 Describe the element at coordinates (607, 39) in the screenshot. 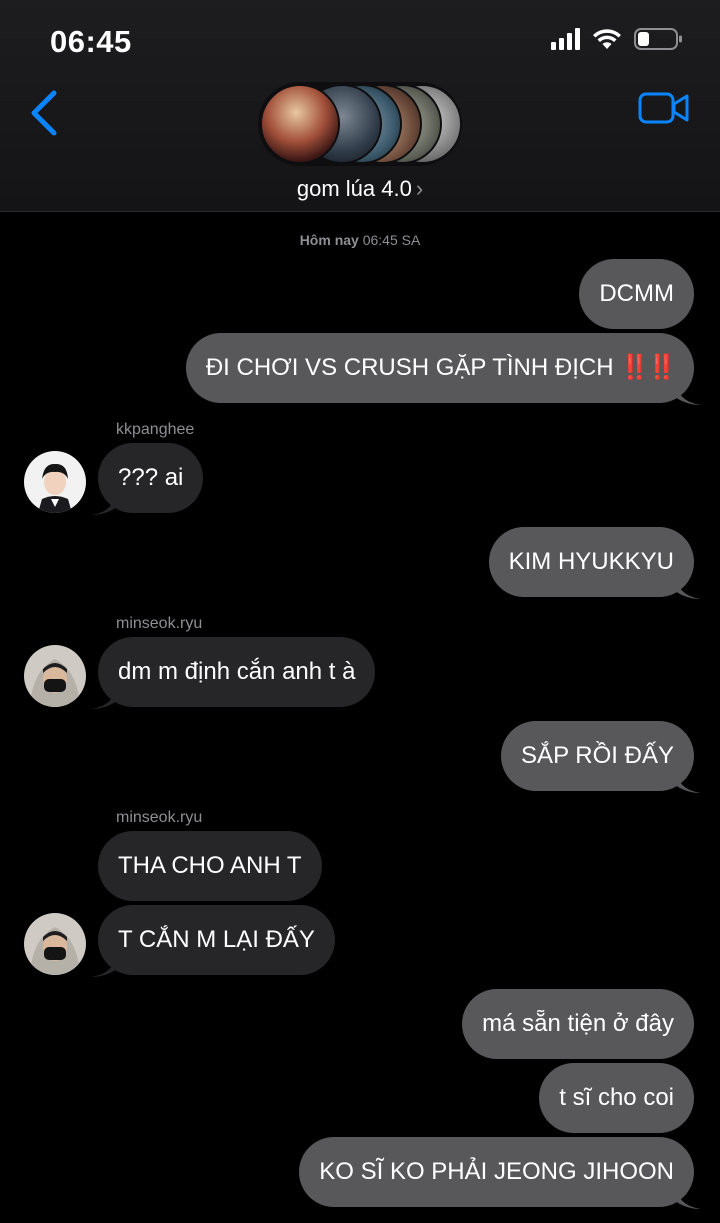

I see `wifi-icon` at that location.